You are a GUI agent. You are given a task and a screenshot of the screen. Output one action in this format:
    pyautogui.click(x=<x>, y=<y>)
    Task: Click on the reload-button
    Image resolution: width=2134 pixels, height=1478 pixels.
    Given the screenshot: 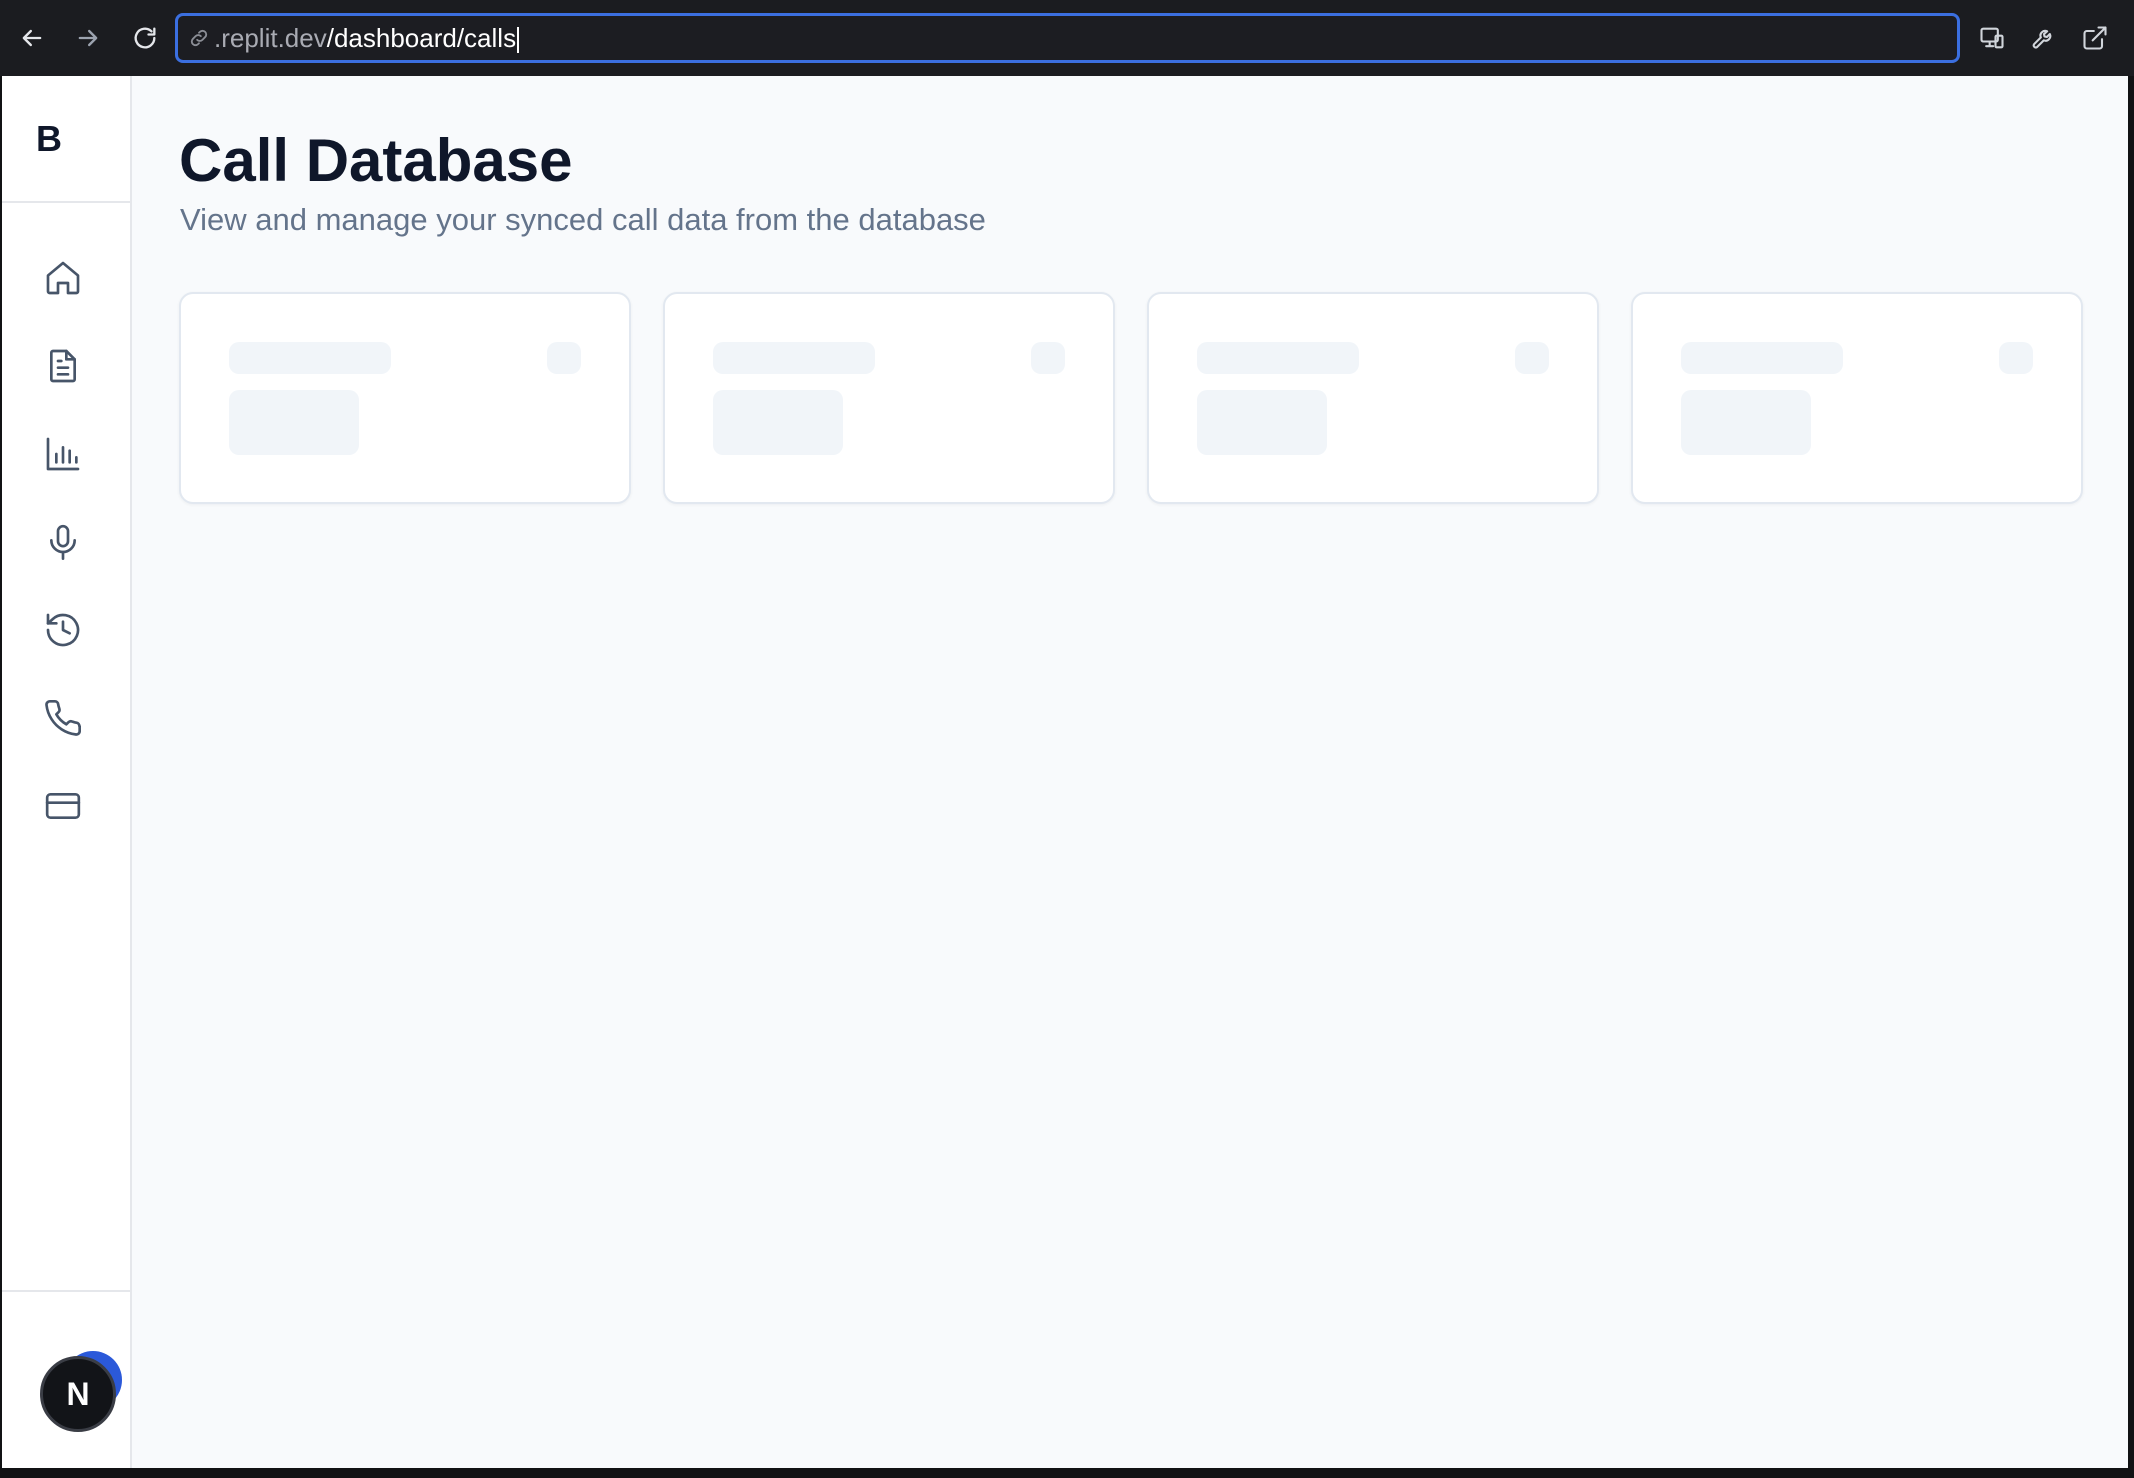 What is the action you would take?
    pyautogui.click(x=145, y=38)
    